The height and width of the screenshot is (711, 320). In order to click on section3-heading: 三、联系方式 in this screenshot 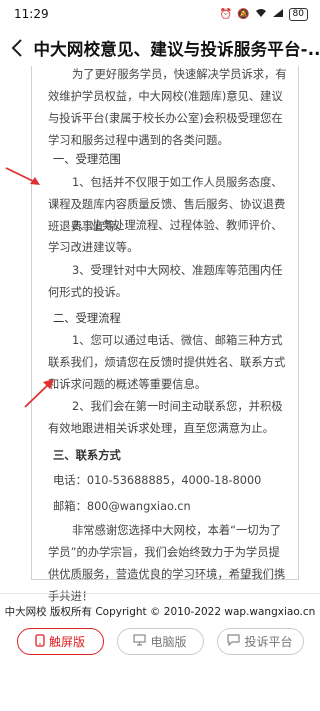, I will do `click(87, 455)`.